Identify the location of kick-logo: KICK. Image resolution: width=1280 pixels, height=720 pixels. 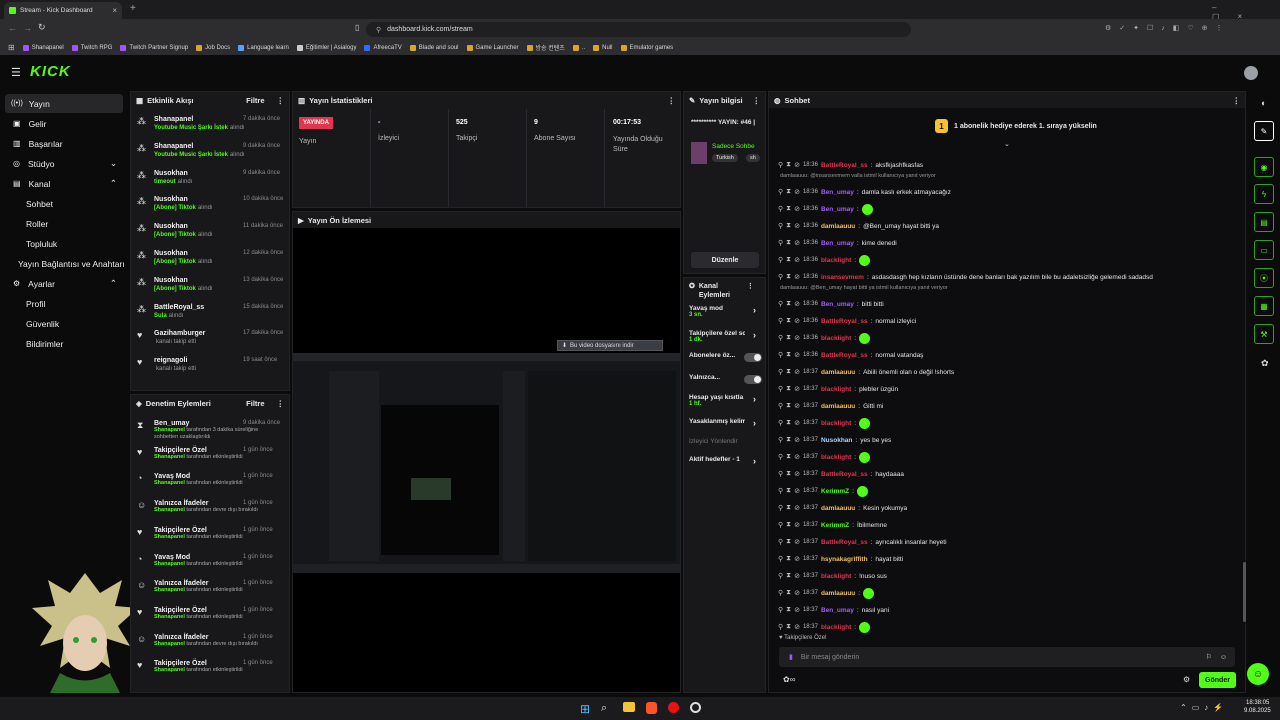
(50, 71).